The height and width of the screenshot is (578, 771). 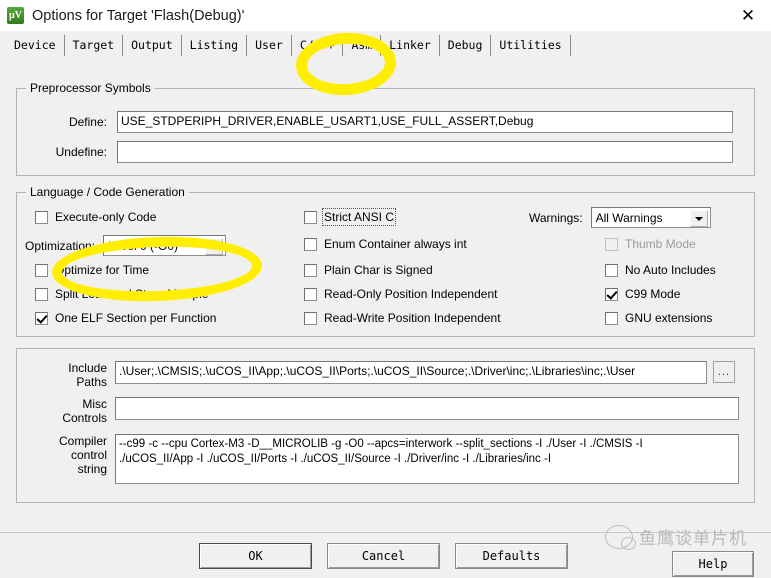 What do you see at coordinates (90, 88) in the screenshot?
I see `preprocessor-group-legend: Preprocessor Symbols` at bounding box center [90, 88].